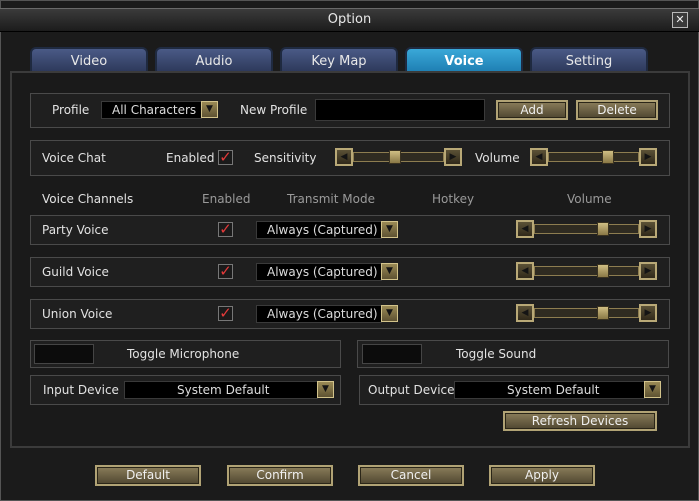 Image resolution: width=699 pixels, height=501 pixels. Describe the element at coordinates (580, 421) in the screenshot. I see `refresh-devices-button: Refresh Devices` at that location.